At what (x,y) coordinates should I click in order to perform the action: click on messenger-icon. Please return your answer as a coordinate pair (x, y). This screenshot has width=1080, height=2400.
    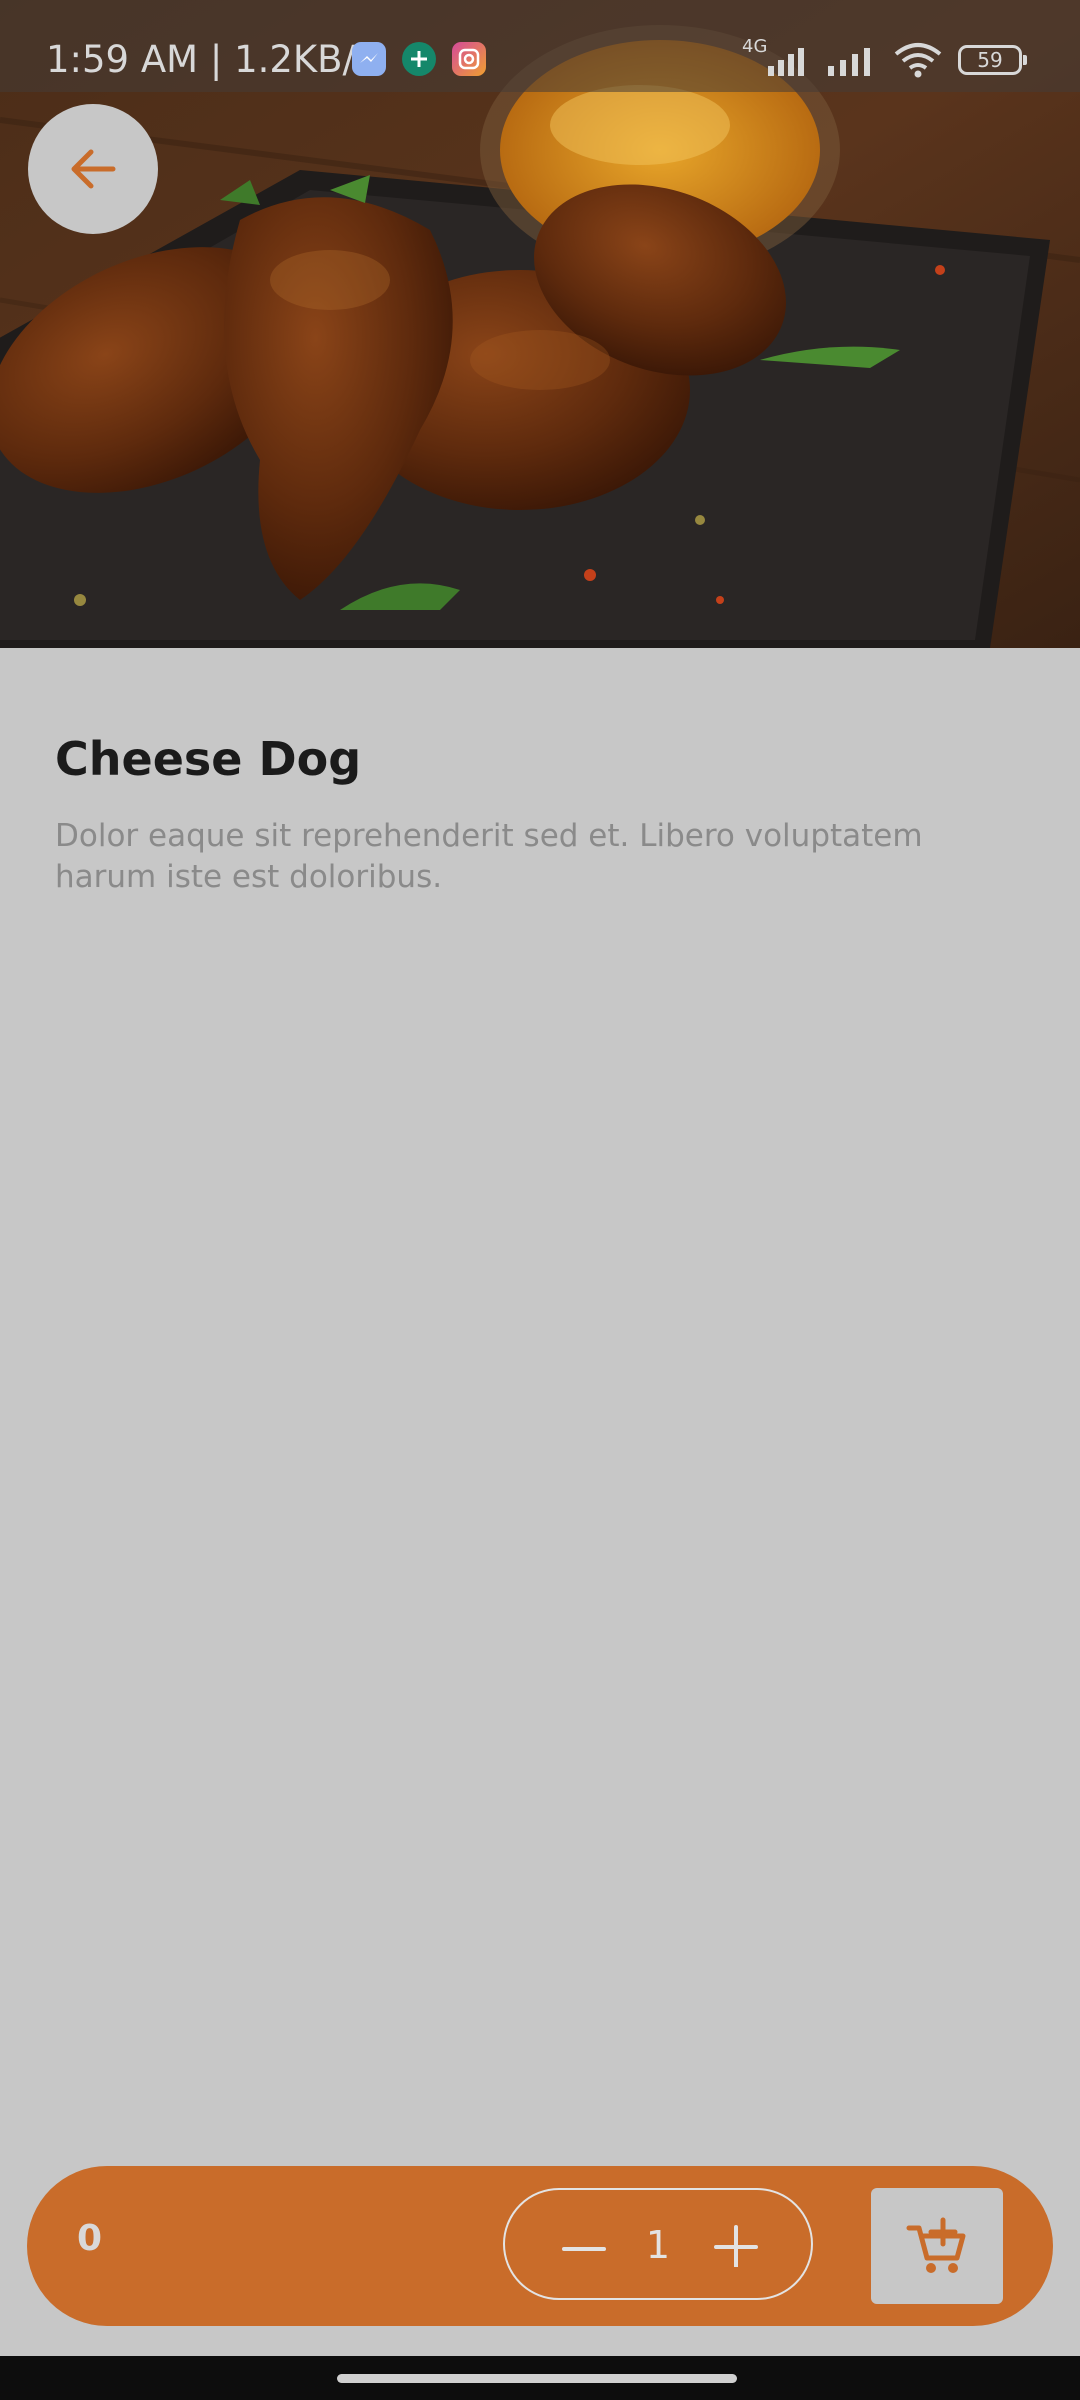
    Looking at the image, I should click on (369, 59).